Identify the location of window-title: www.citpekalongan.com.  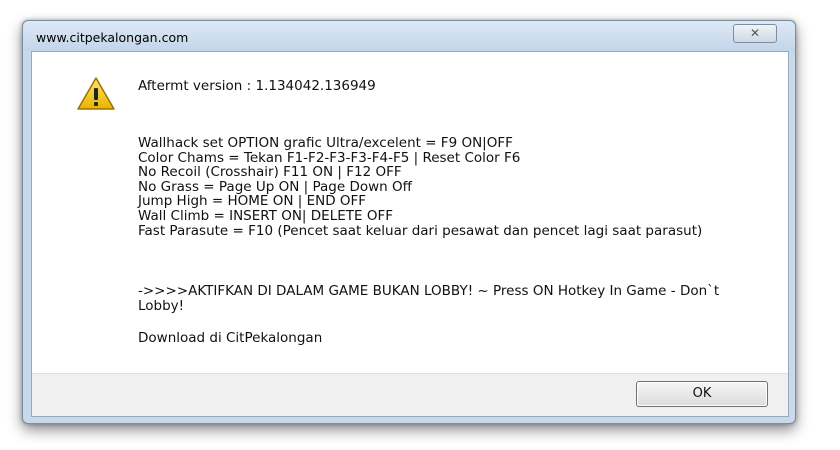
(112, 37).